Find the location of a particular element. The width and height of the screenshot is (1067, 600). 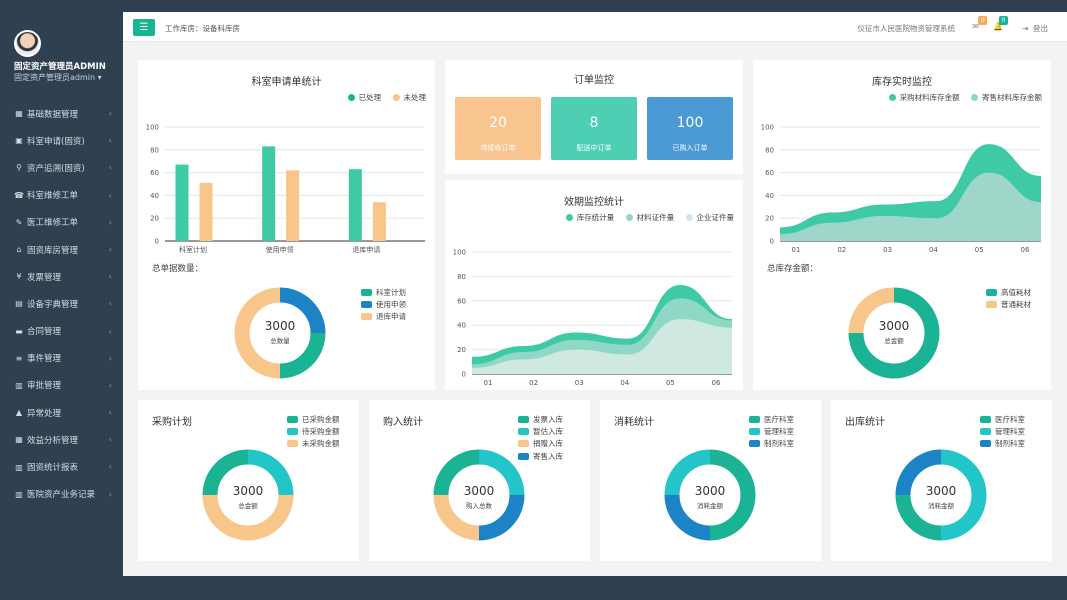

bottom-card: 购入统计 发票入库 暂估入库 捐赠入库 寄售入库 3000 购入总数 is located at coordinates (479, 480).